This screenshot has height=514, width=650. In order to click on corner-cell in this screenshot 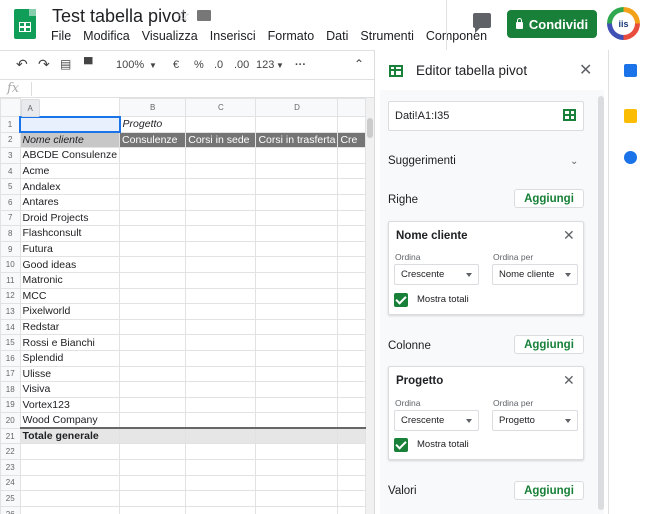, I will do `click(10, 107)`.